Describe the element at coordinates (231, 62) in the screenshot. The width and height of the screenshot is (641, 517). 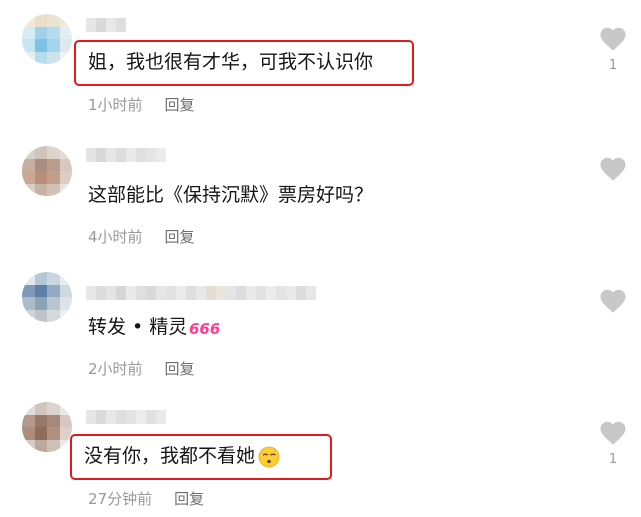
I see `comment-text: 姐，我也很有才华，可我不认识你` at that location.